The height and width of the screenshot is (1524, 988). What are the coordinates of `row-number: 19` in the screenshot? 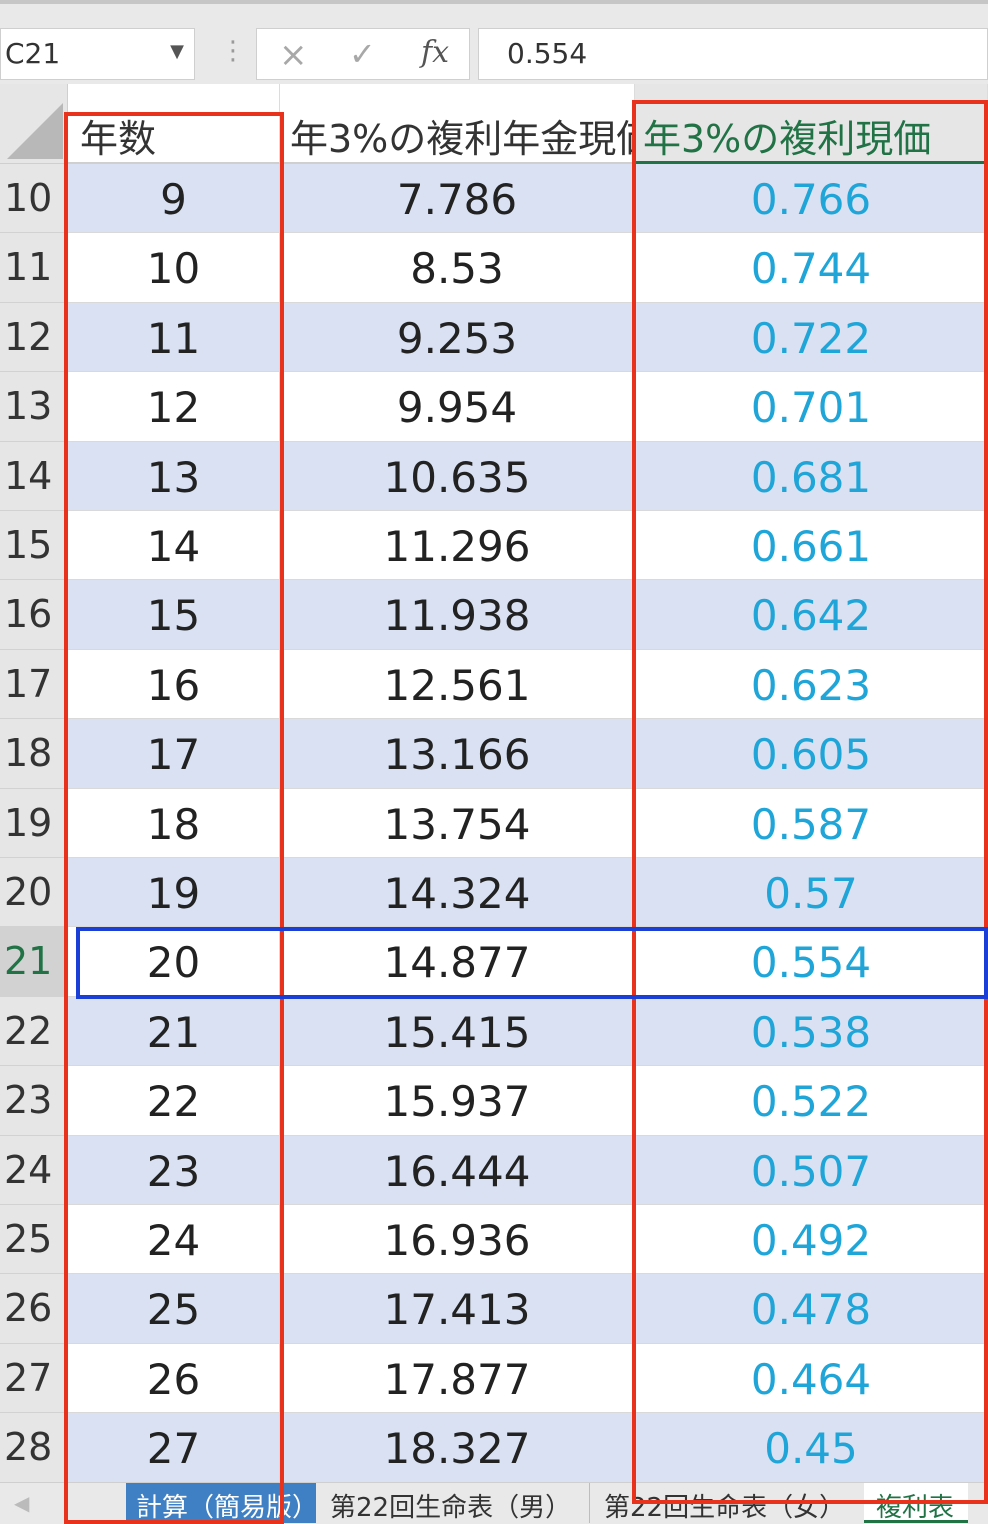 It's located at (34, 823).